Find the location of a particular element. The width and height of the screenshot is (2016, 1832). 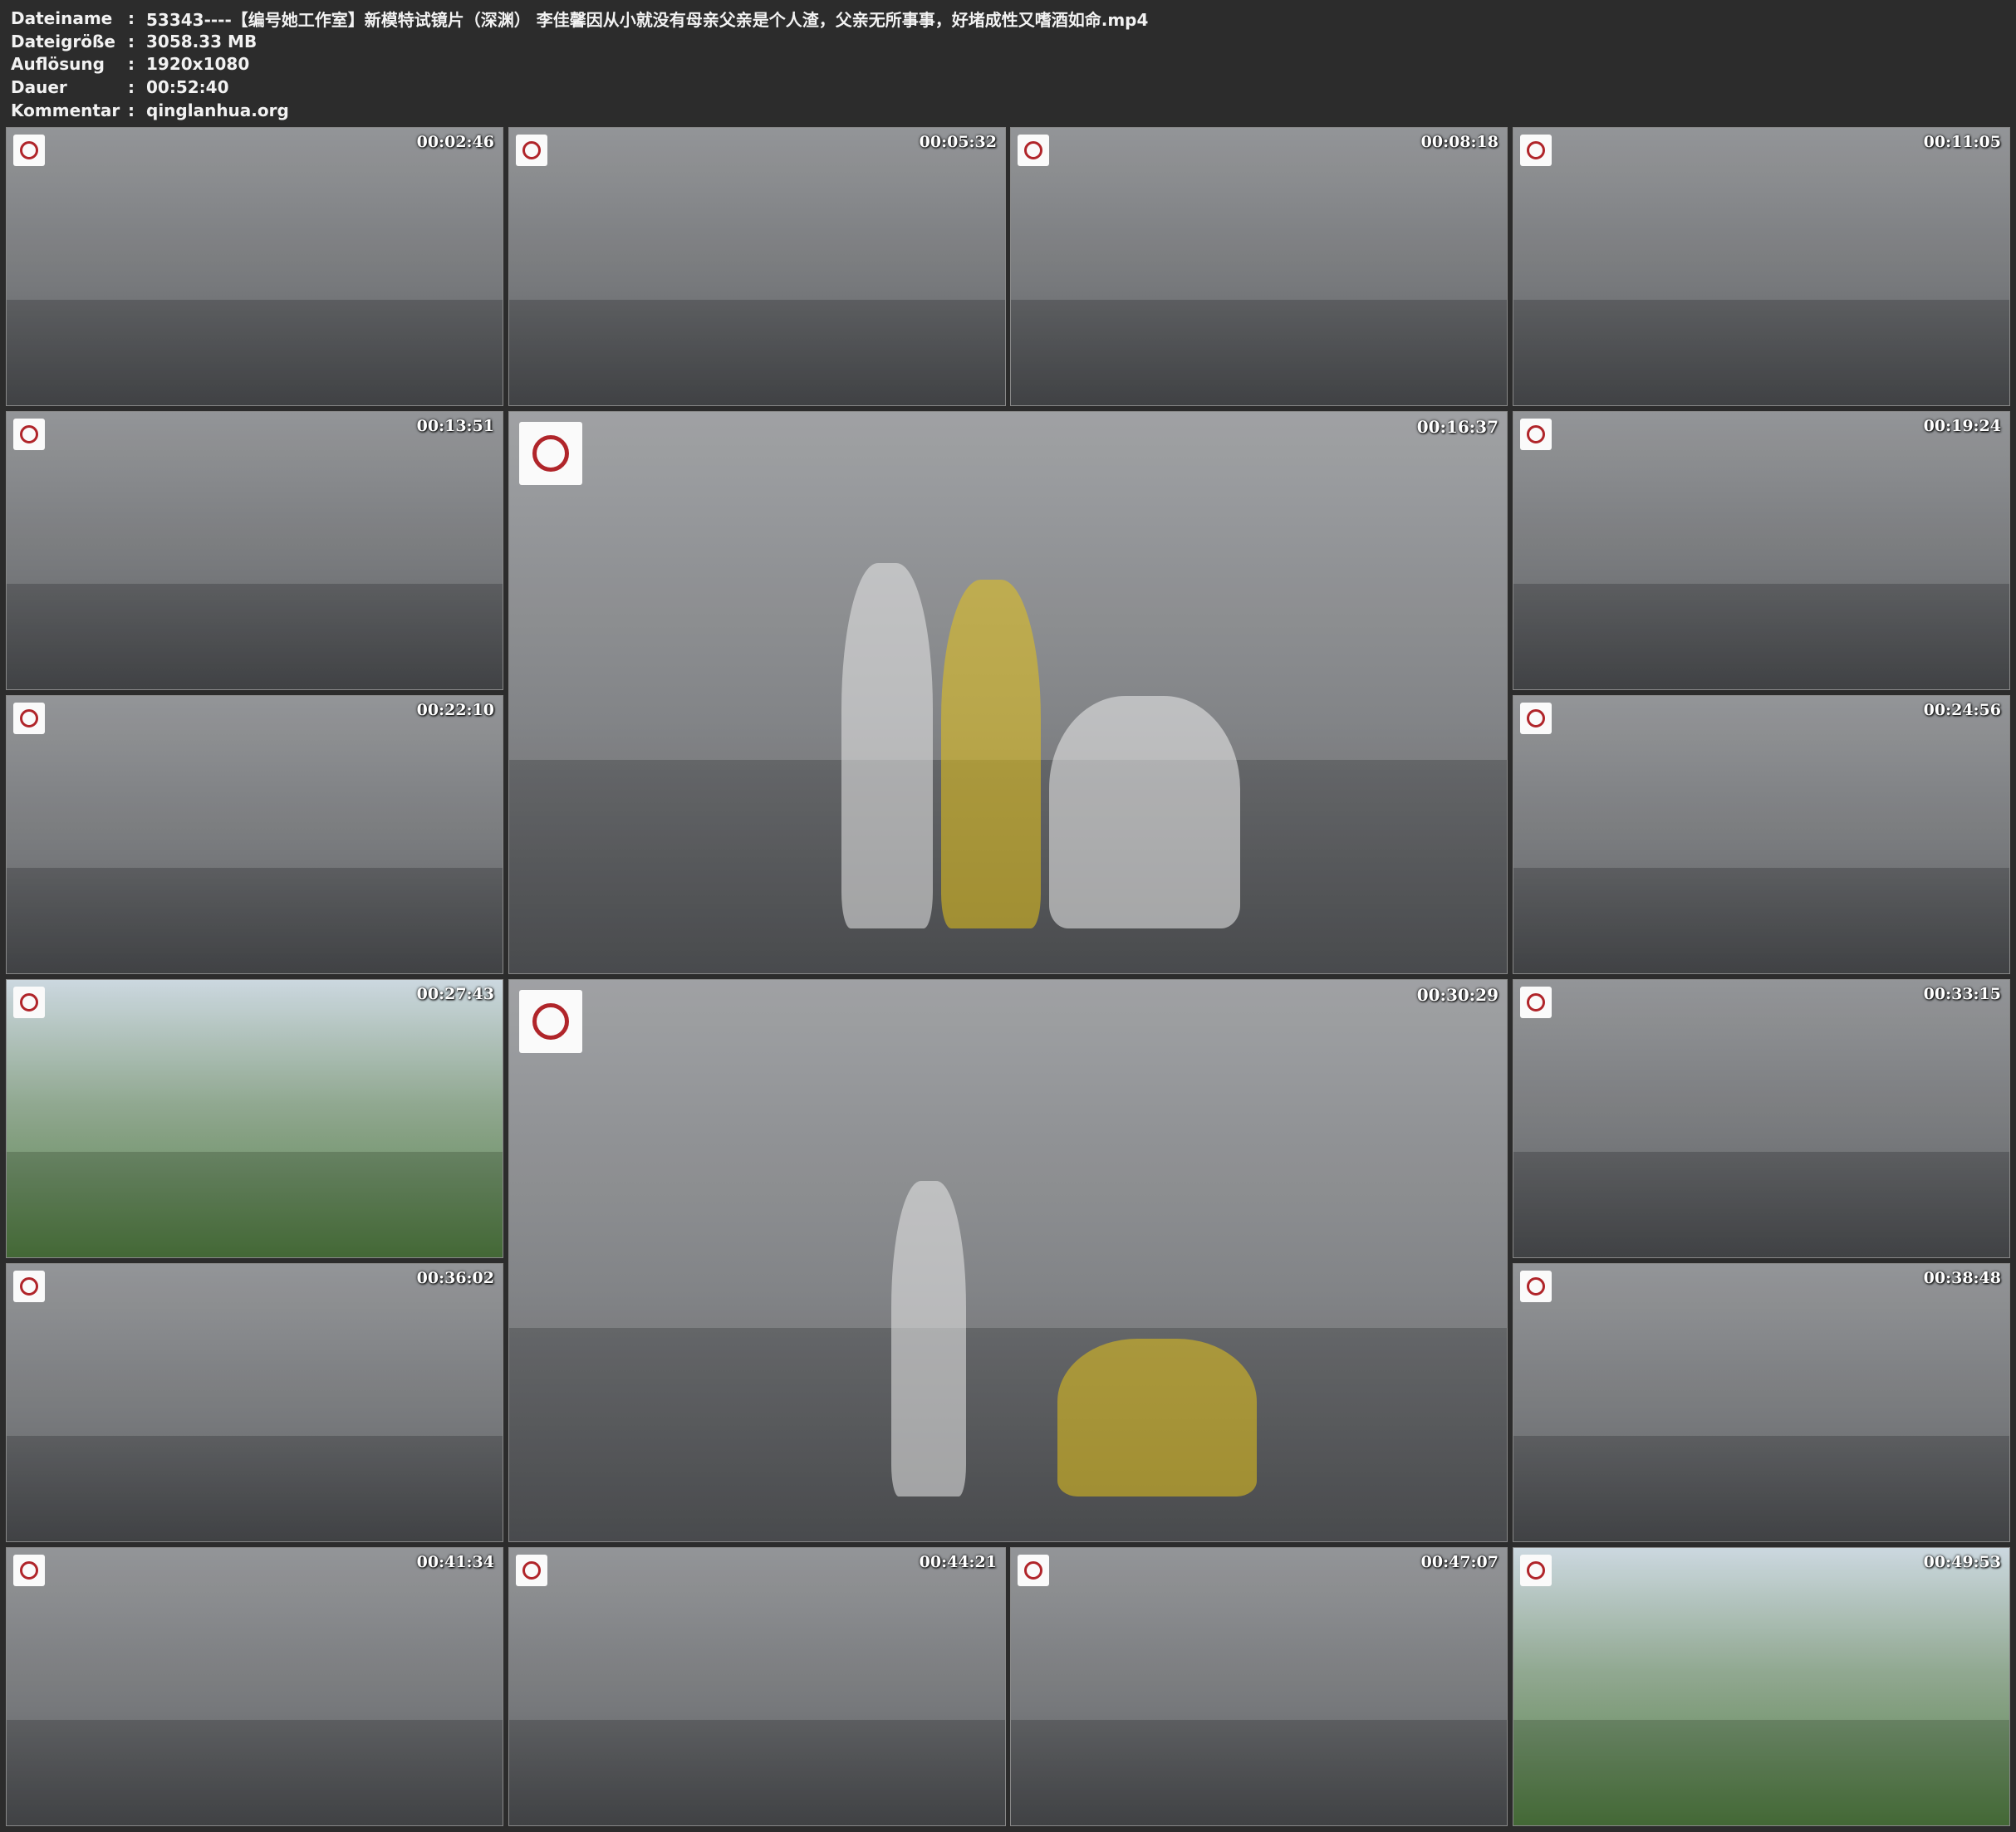

thumbnail-frame: 00:47:07 is located at coordinates (1259, 1686).